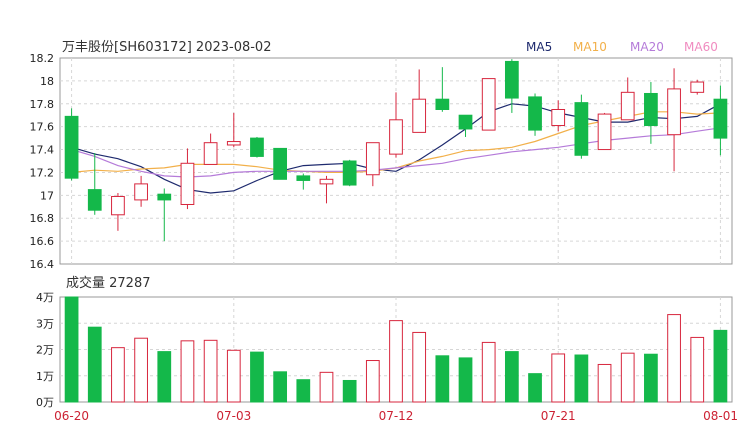 This screenshot has width=740, height=440. I want to click on volume-title: 成交量 27287, so click(108, 283).